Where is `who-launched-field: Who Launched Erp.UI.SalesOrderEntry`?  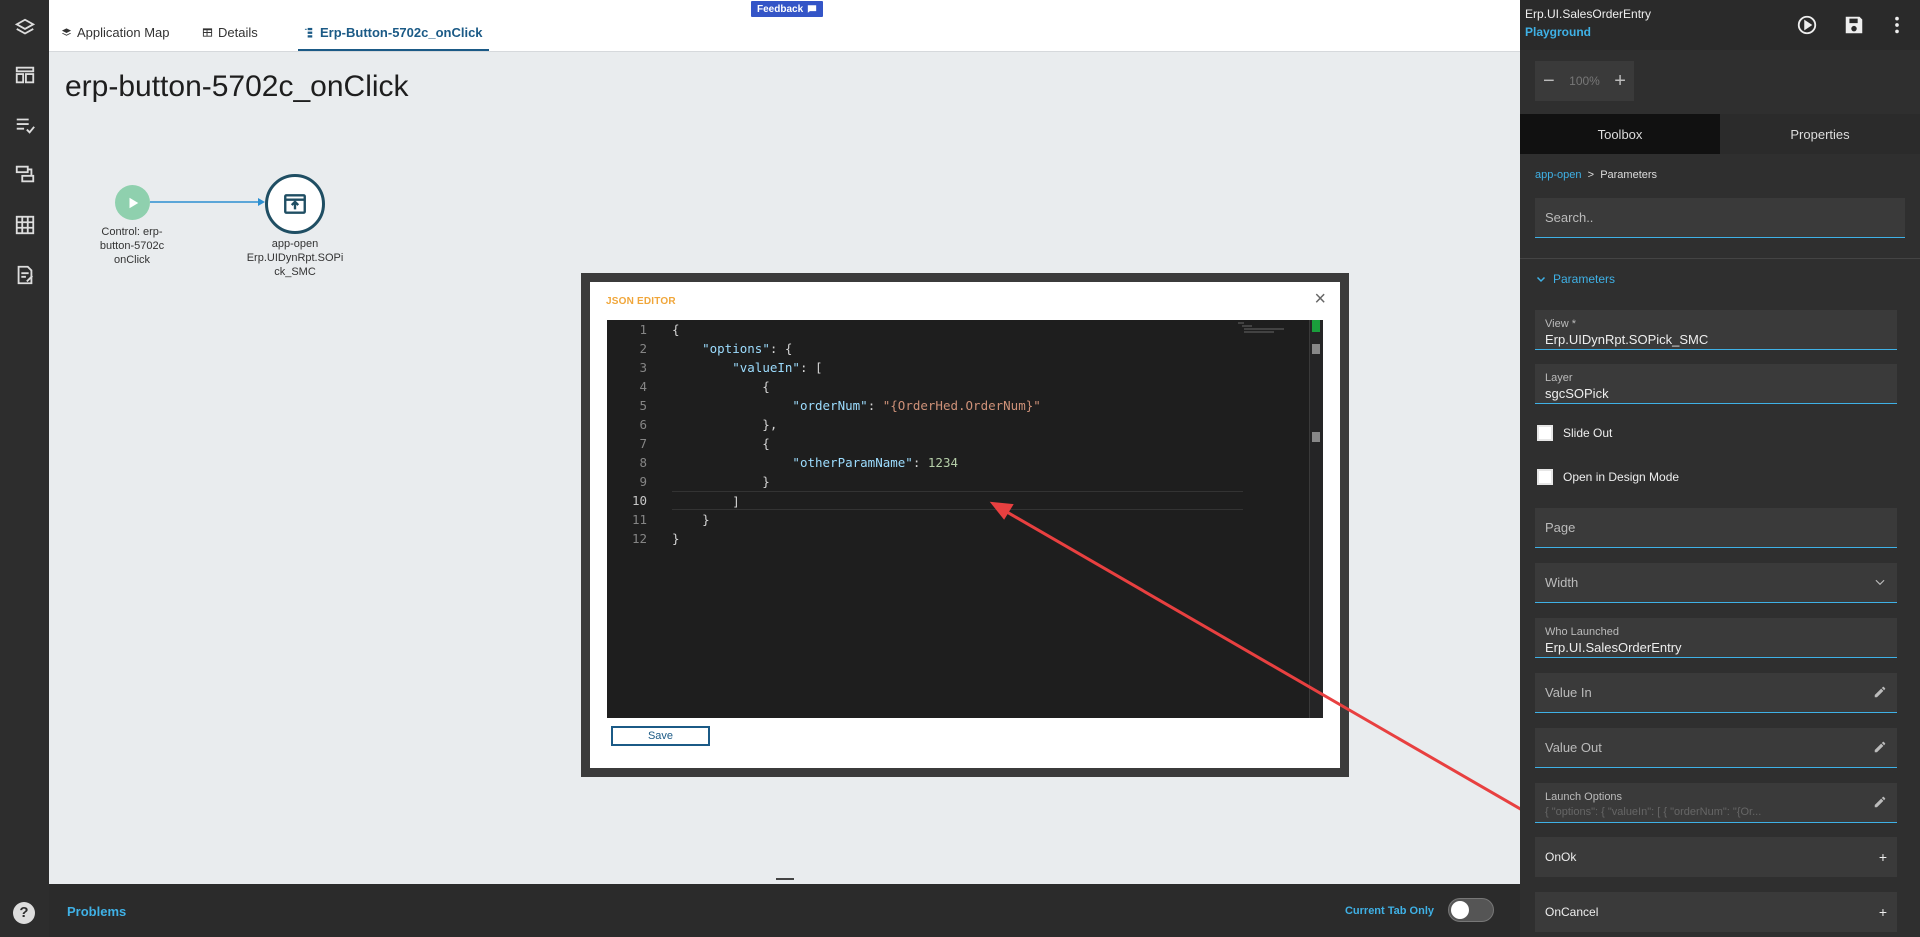 who-launched-field: Who Launched Erp.UI.SalesOrderEntry is located at coordinates (1716, 638).